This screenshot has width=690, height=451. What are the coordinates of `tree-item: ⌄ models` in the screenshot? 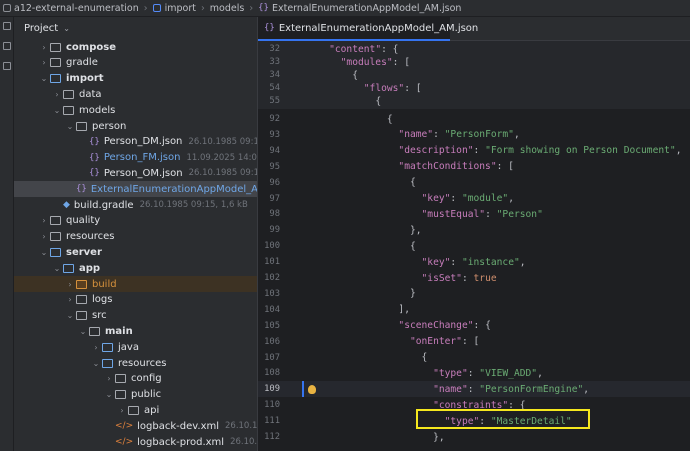 It's located at (135, 110).